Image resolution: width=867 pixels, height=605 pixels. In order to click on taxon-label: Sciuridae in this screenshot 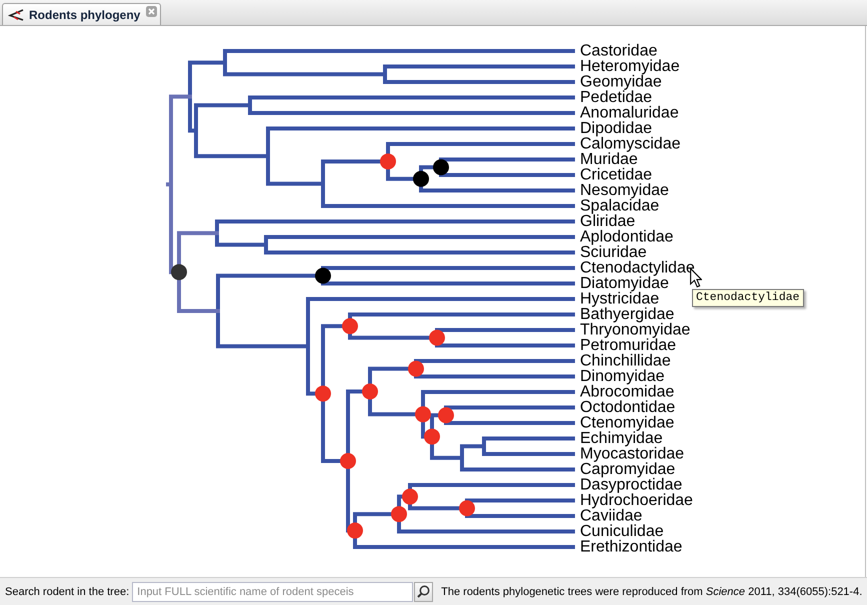, I will do `click(613, 252)`.